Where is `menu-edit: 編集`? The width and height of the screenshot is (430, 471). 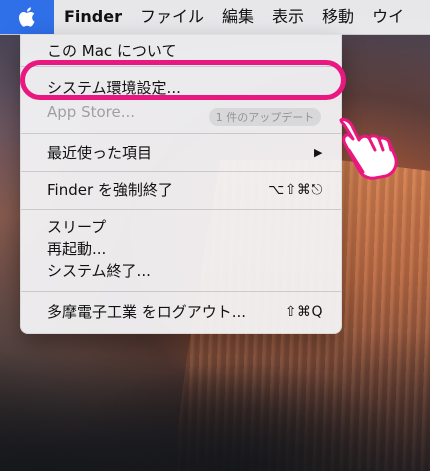 menu-edit: 編集 is located at coordinates (238, 17).